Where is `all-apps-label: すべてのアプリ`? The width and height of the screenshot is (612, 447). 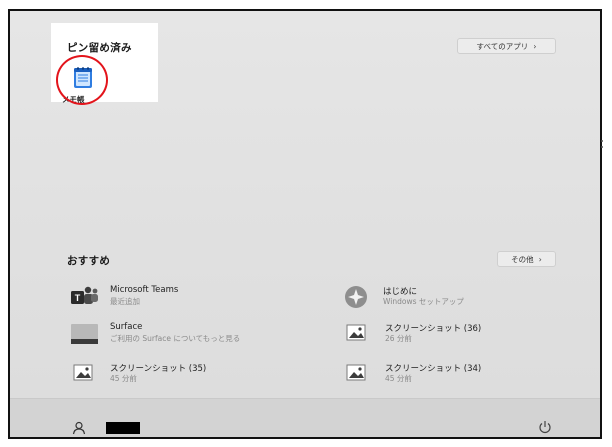
all-apps-label: すべてのアプリ is located at coordinates (502, 46).